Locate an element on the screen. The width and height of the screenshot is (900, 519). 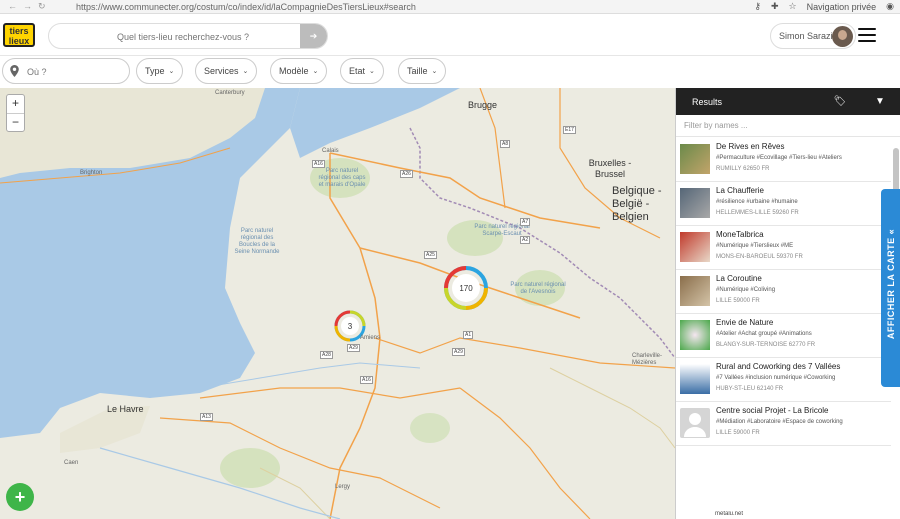
filter-state-button: Etat ⌄ is located at coordinates (362, 71).